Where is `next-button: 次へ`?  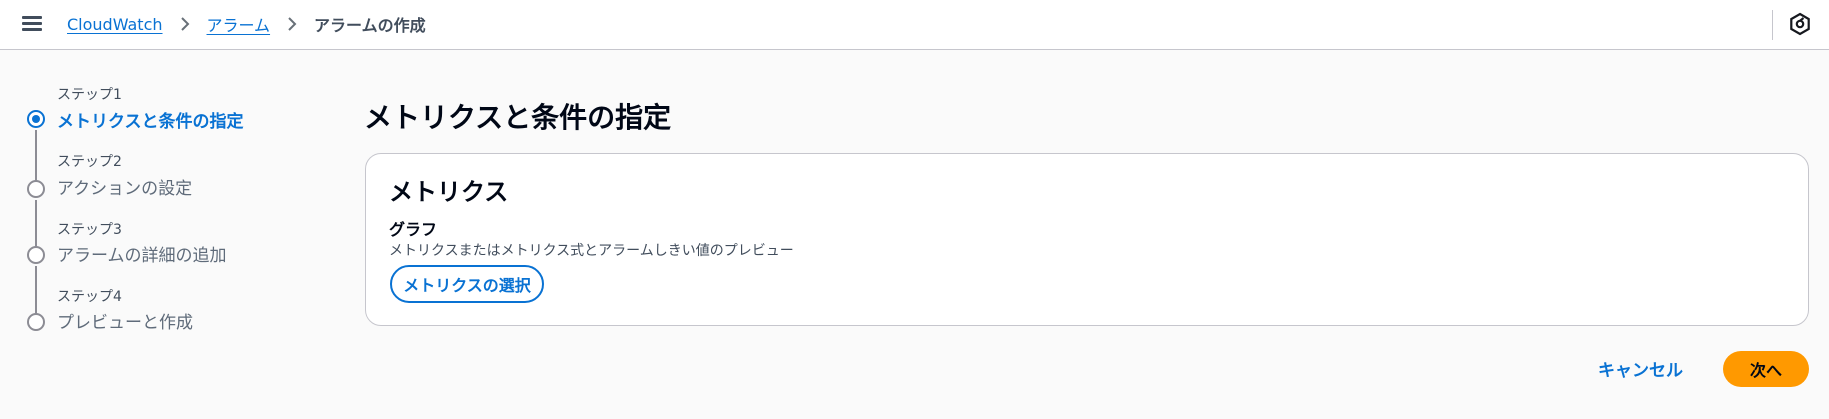 next-button: 次へ is located at coordinates (1766, 369).